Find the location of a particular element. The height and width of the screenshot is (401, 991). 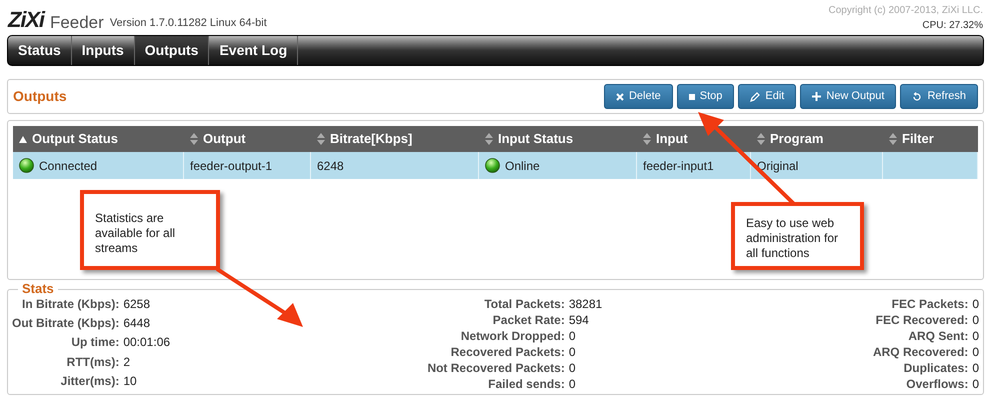

stat-value: 10 is located at coordinates (130, 381).